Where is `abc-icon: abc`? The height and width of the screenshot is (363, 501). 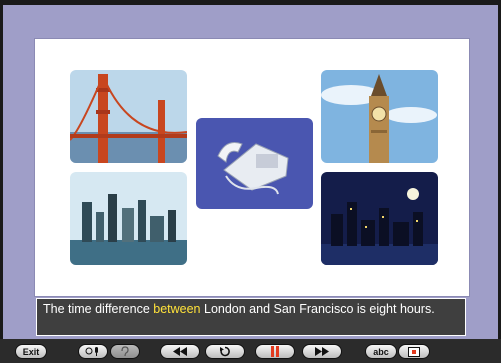 abc-icon: abc is located at coordinates (381, 351).